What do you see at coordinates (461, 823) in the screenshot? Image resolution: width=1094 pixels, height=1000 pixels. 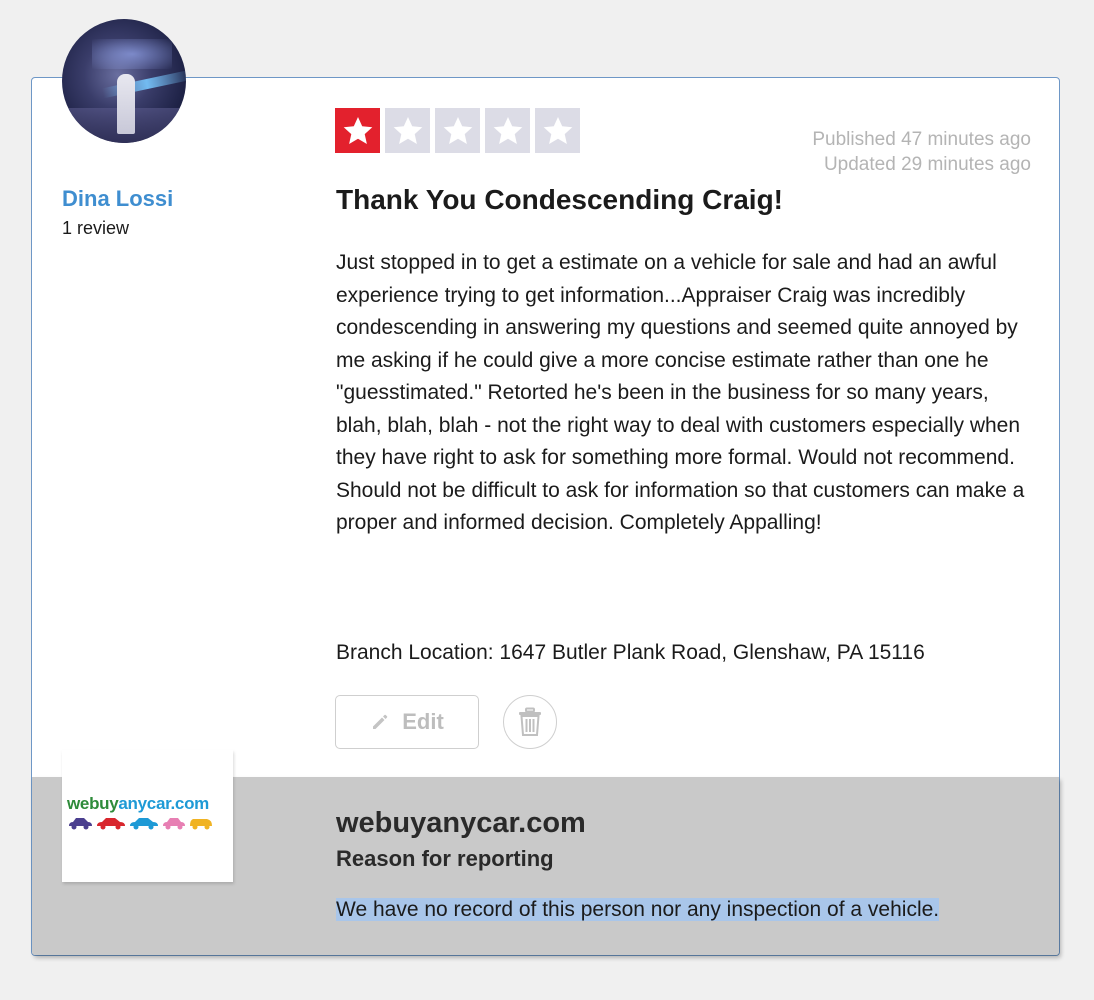 I see `company-name: webuyanycar.com` at bounding box center [461, 823].